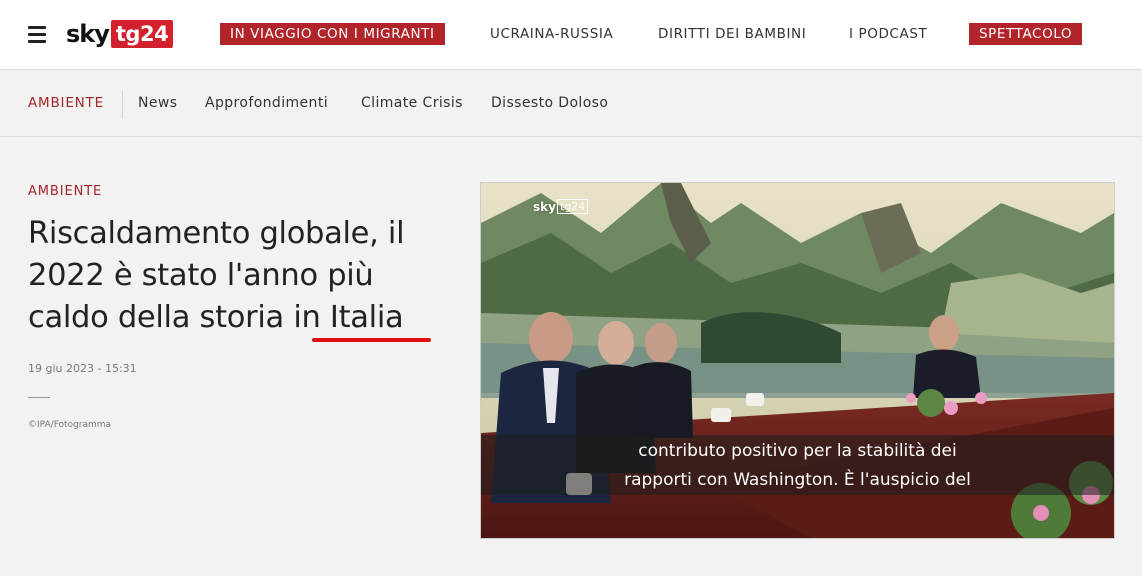  Describe the element at coordinates (70, 425) in the screenshot. I see `photo-credit: ©IPA/Fotogramma` at that location.